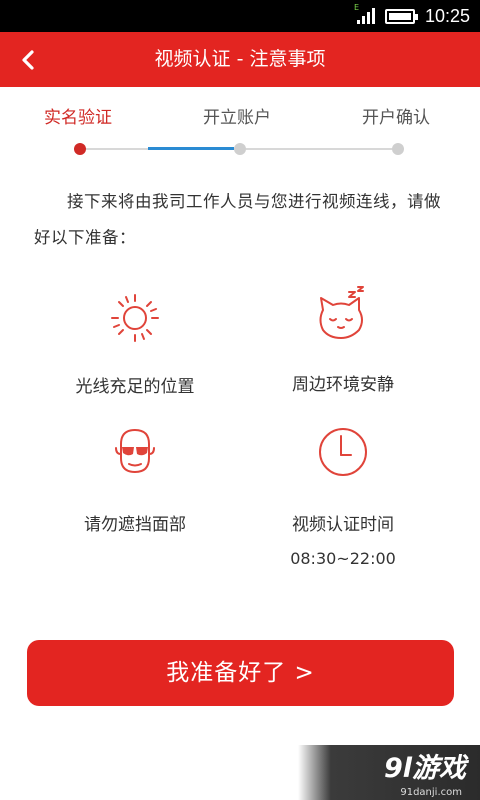  What do you see at coordinates (356, 7) in the screenshot?
I see `network-type-label: E` at bounding box center [356, 7].